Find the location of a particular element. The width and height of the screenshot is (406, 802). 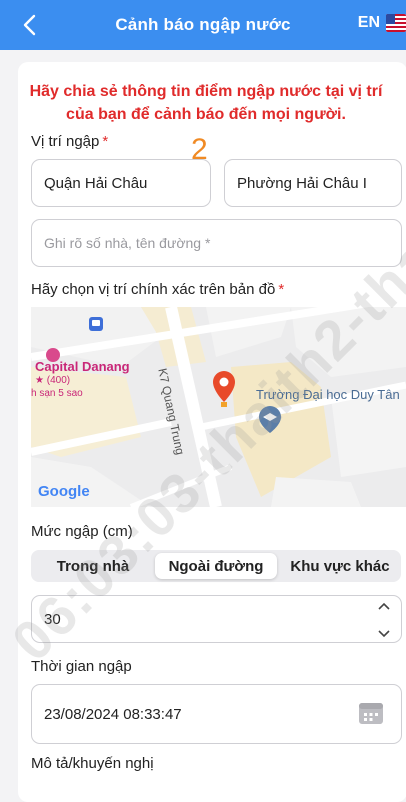

page-title: Cảnh báo ngập nước is located at coordinates (203, 24).